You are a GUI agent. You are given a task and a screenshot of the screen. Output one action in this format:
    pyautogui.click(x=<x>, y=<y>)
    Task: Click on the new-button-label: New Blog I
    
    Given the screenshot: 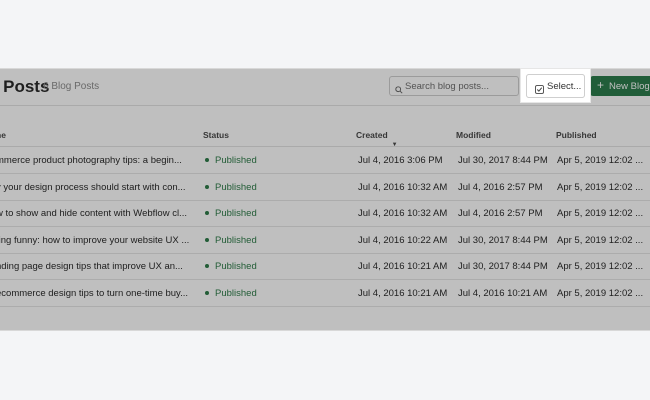 What is the action you would take?
    pyautogui.click(x=629, y=86)
    